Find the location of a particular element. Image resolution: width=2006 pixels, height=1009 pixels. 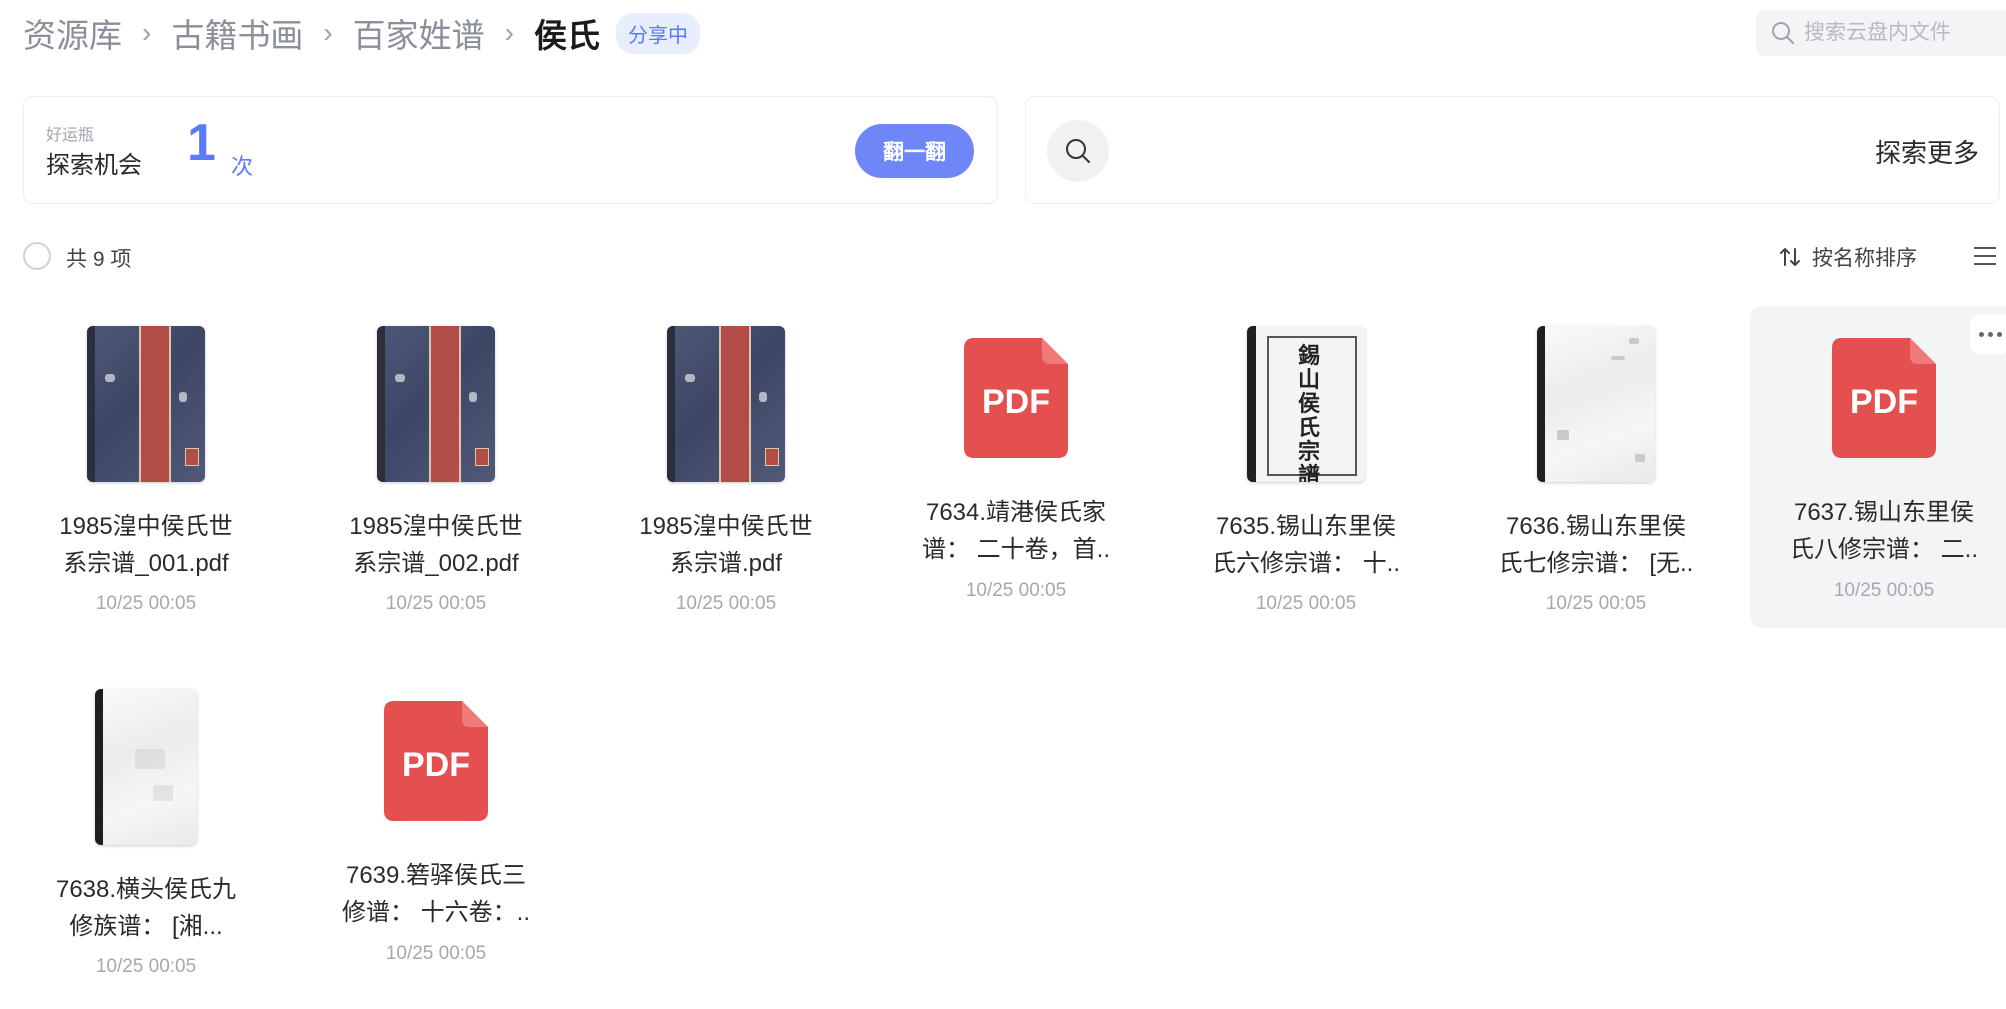

file-item: 7636.锡山东里侯 氏七修宗谱： [无.. 10/25 00:05 is located at coordinates (1596, 467).